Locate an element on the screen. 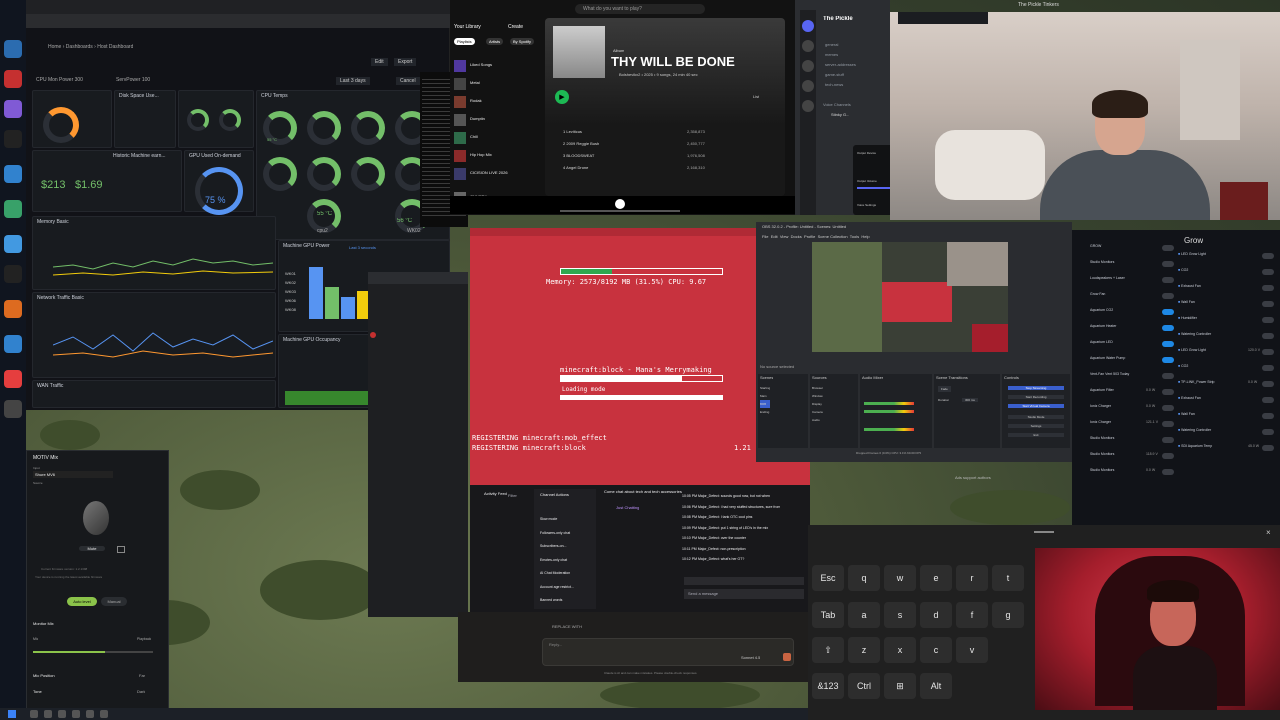 This screenshot has height=720, width=1280. source-item: Browser is located at coordinates (817, 388).